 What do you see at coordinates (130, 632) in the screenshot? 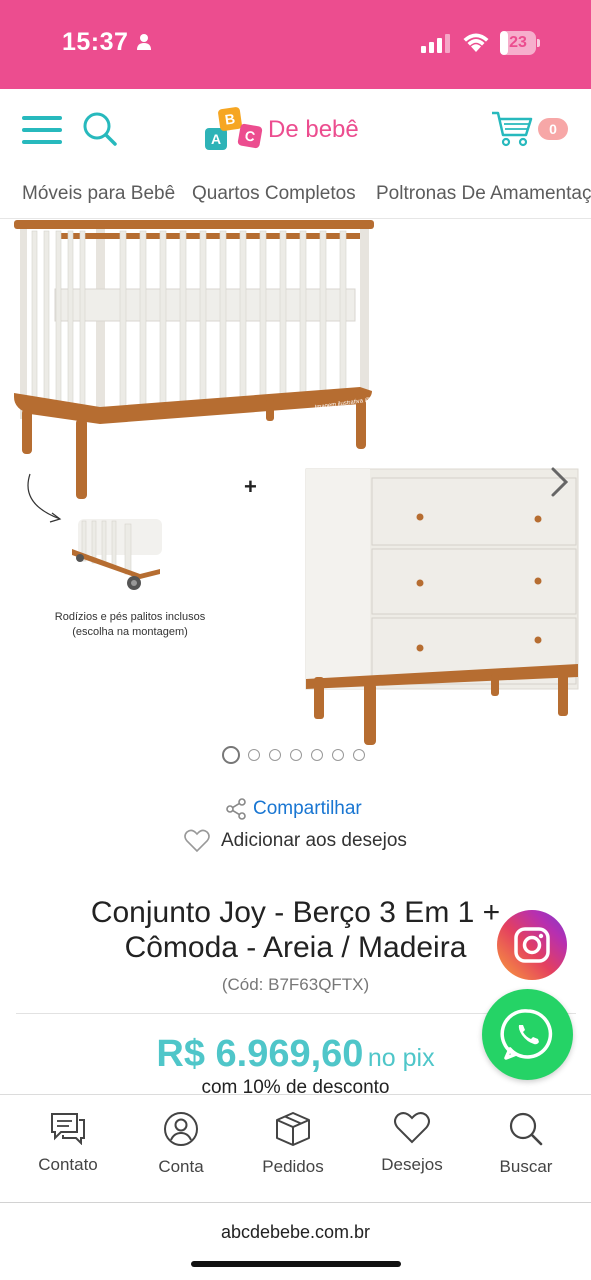
I see `caption-line-2: (escolha na montagem)` at bounding box center [130, 632].